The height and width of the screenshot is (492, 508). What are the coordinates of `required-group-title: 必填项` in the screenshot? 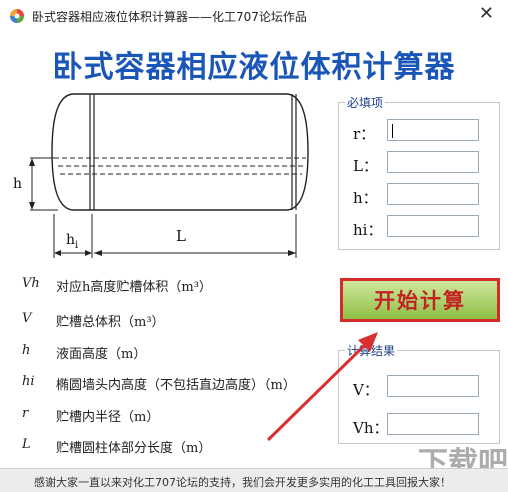 It's located at (365, 102).